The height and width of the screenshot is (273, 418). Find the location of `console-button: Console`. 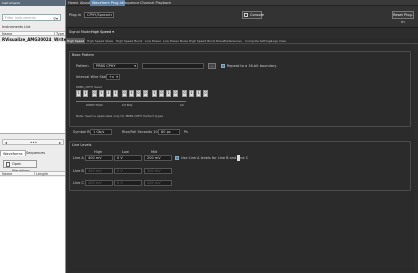

console-button: Console is located at coordinates (253, 15).